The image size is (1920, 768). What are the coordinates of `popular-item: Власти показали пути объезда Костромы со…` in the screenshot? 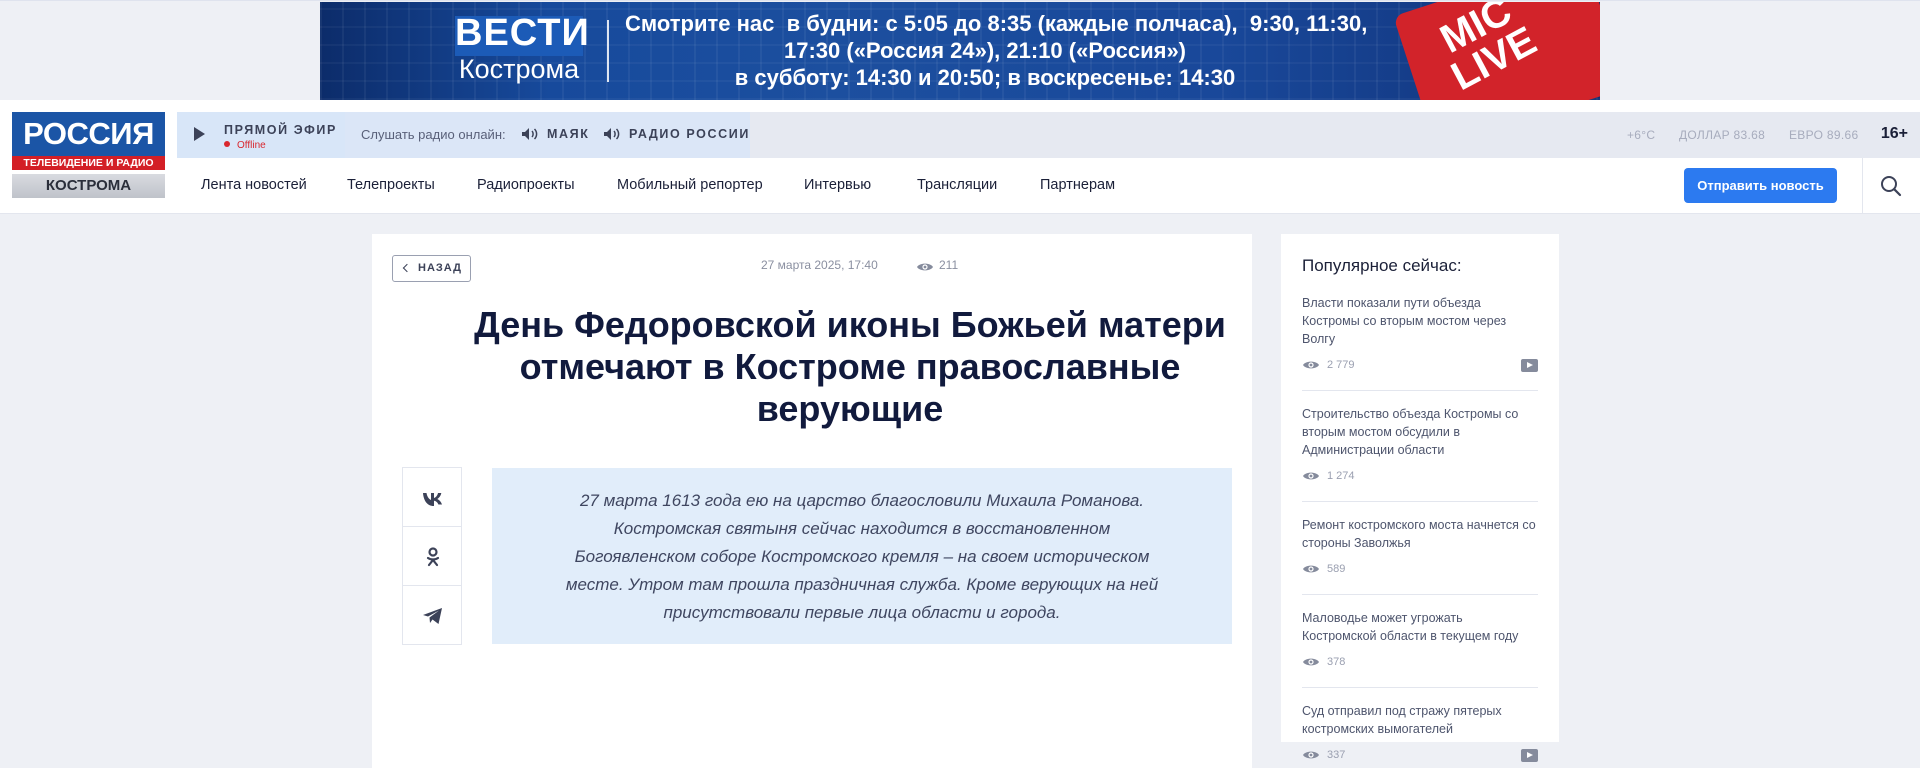 It's located at (1420, 342).